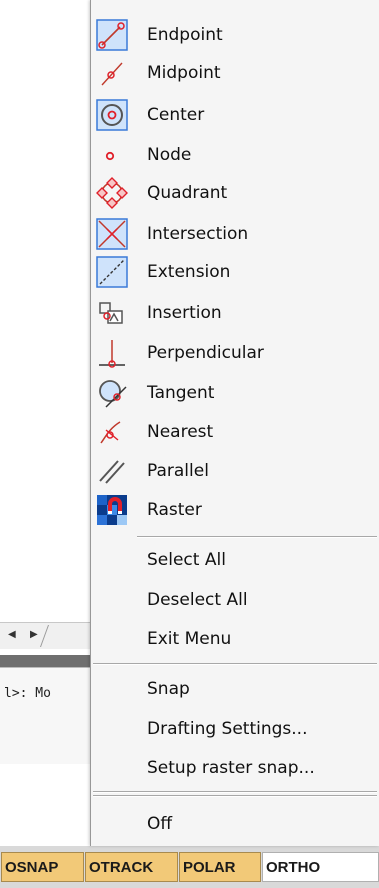  Describe the element at coordinates (185, 35) in the screenshot. I see `menu-item-label: Endpoint` at that location.